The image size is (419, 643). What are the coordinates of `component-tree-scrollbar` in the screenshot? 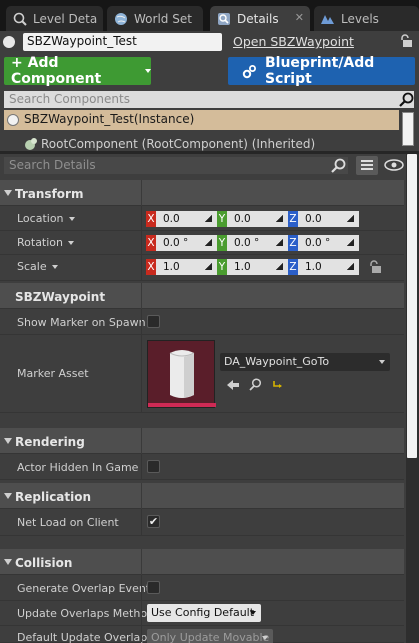 It's located at (408, 129).